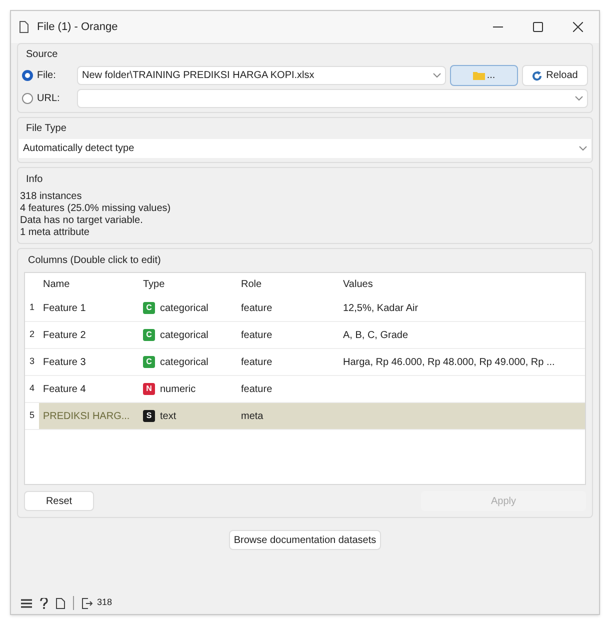 The width and height of the screenshot is (610, 625). Describe the element at coordinates (94, 261) in the screenshot. I see `group-title: Columns (Double click to edit)` at that location.